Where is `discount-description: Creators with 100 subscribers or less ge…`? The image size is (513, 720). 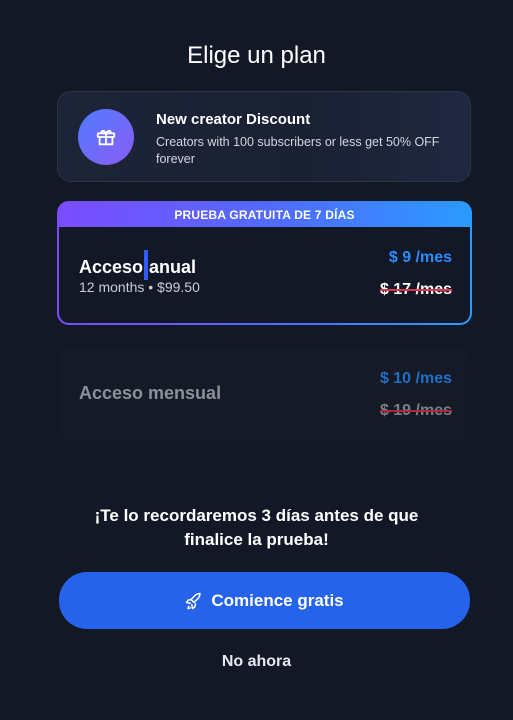
discount-description: Creators with 100 subscribers or less ge… is located at coordinates (298, 150).